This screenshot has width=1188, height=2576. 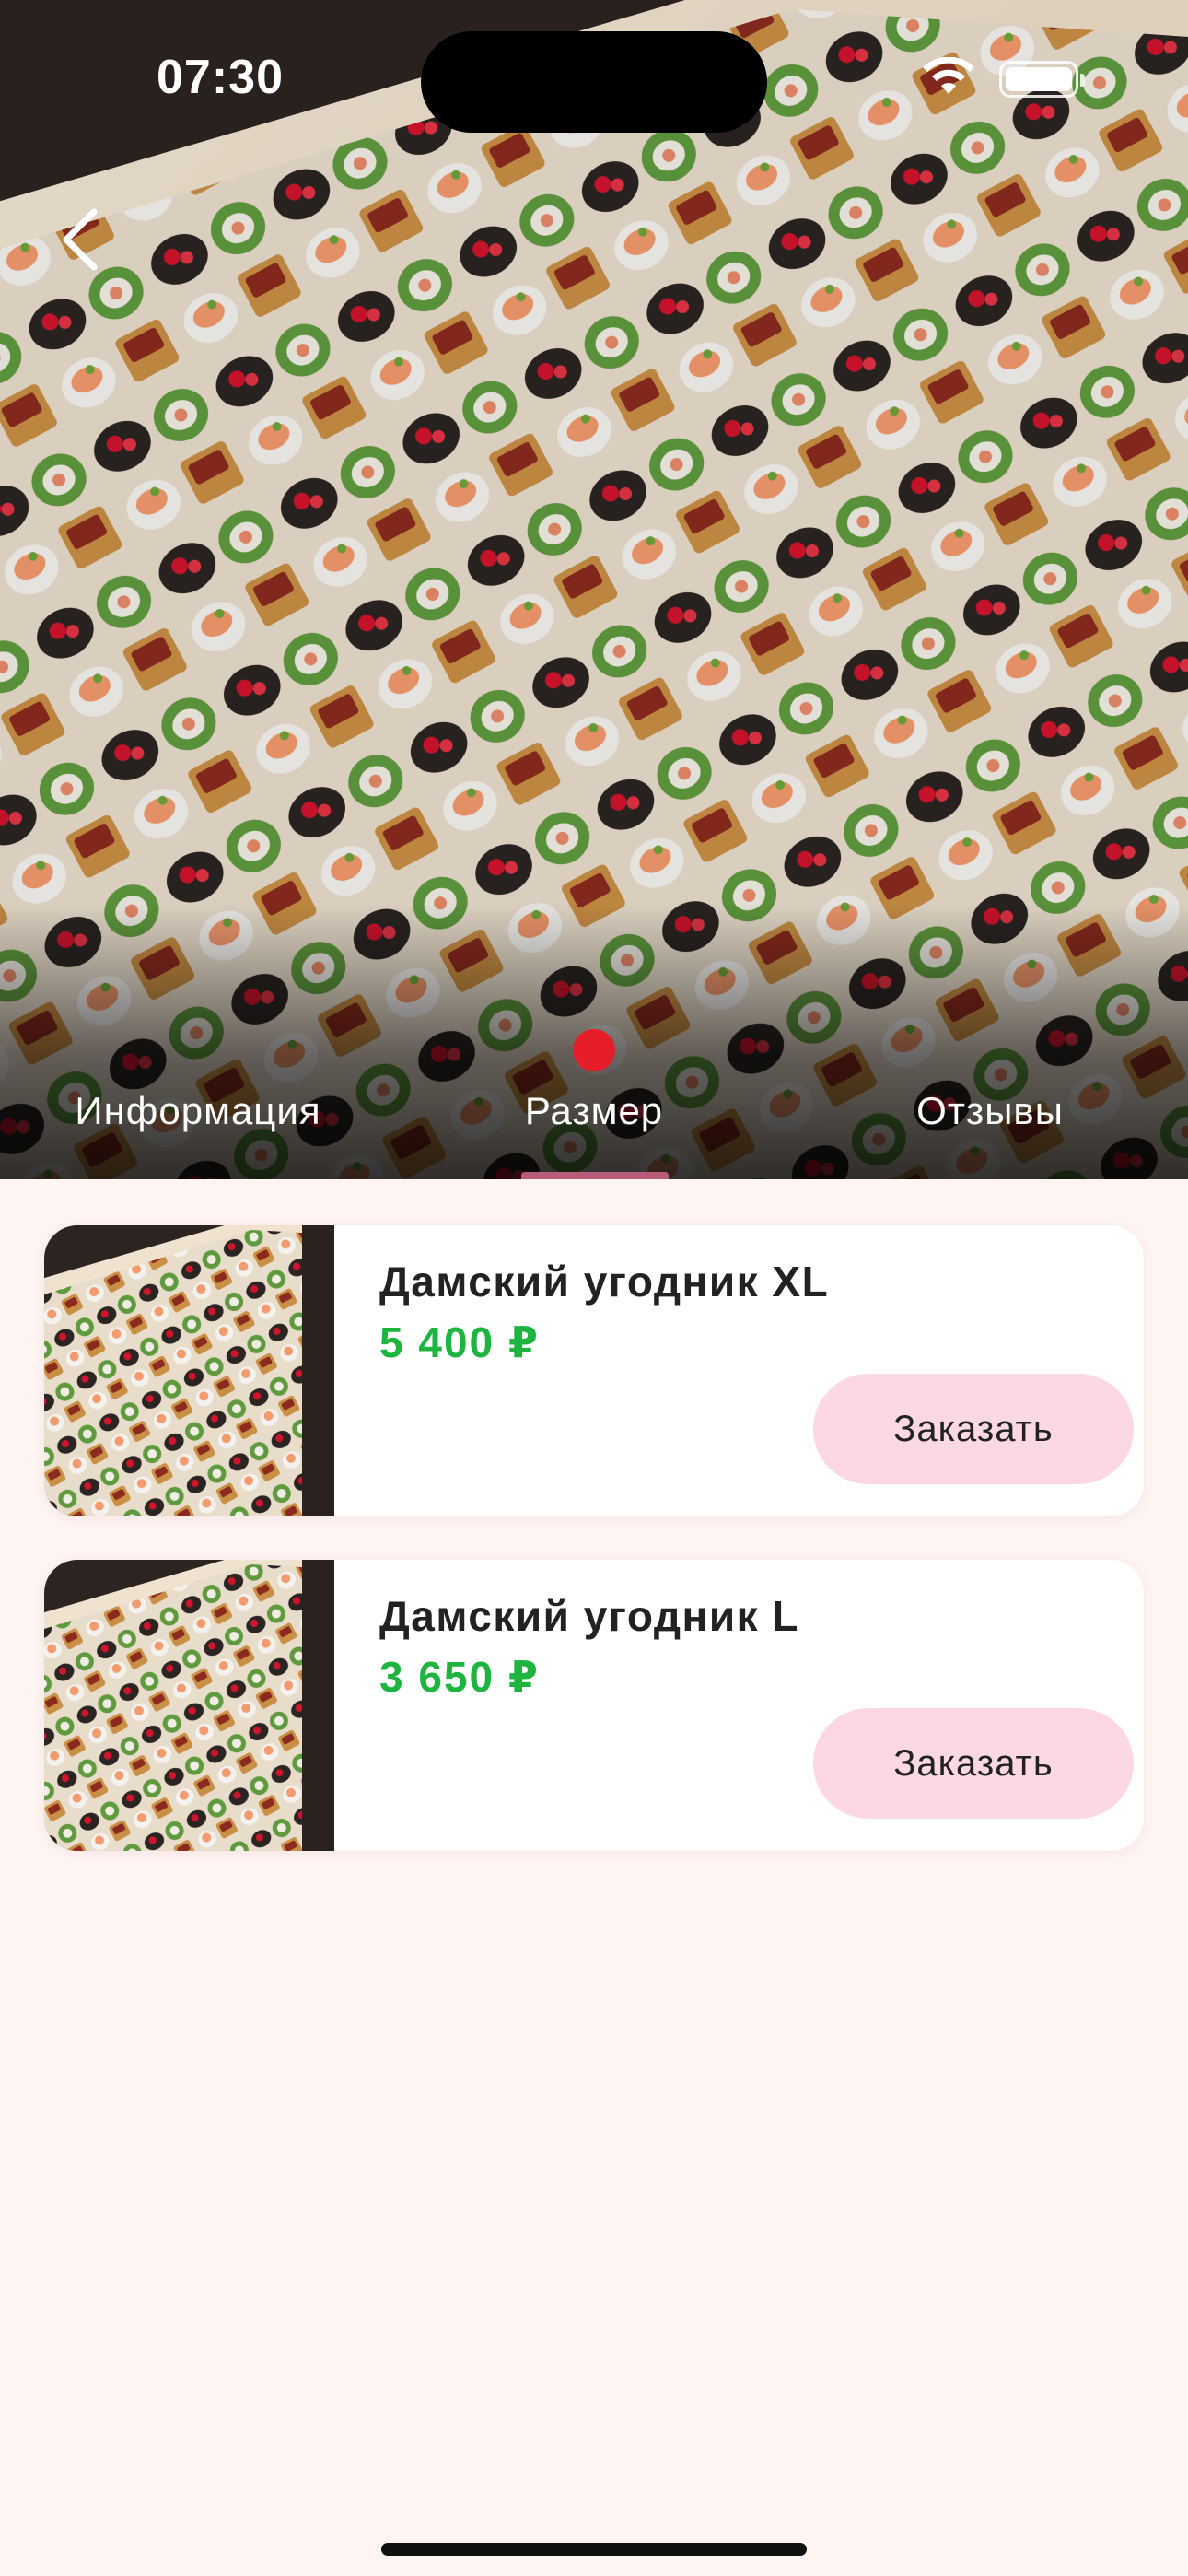 What do you see at coordinates (990, 1111) in the screenshot?
I see `tab-reviews: Отзывы` at bounding box center [990, 1111].